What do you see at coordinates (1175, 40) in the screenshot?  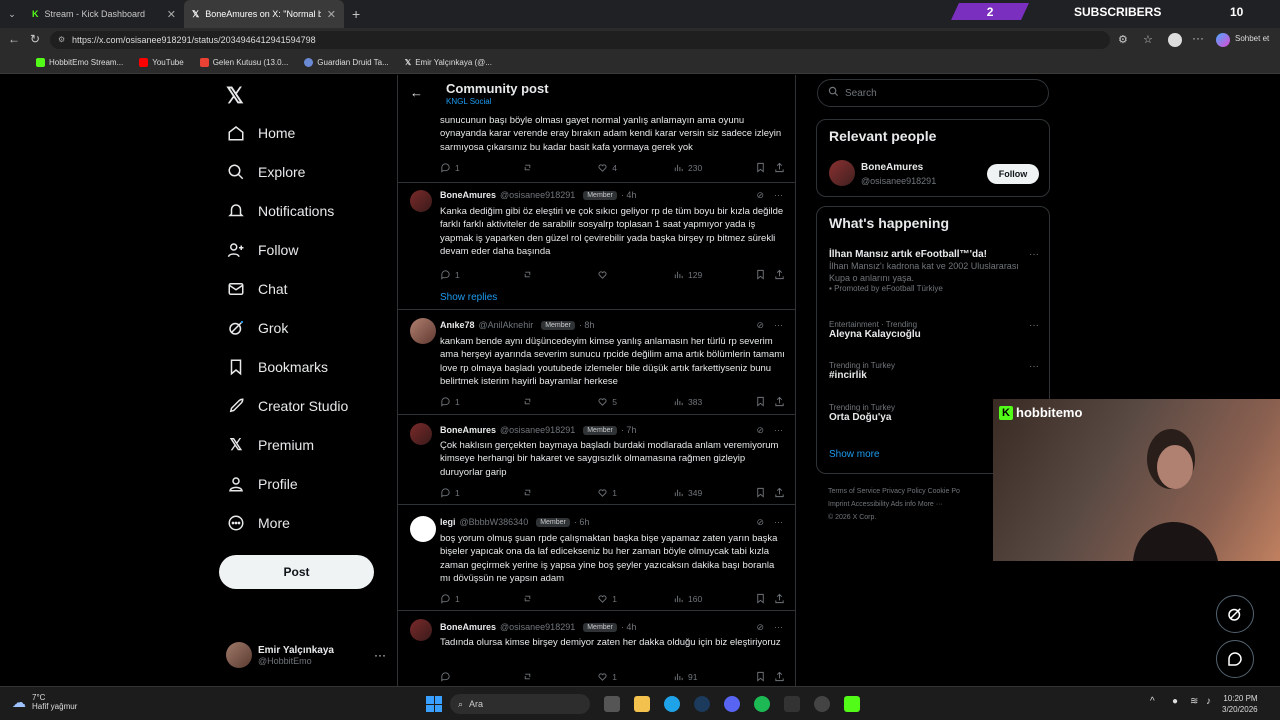 I see `profile-avatar-icon` at bounding box center [1175, 40].